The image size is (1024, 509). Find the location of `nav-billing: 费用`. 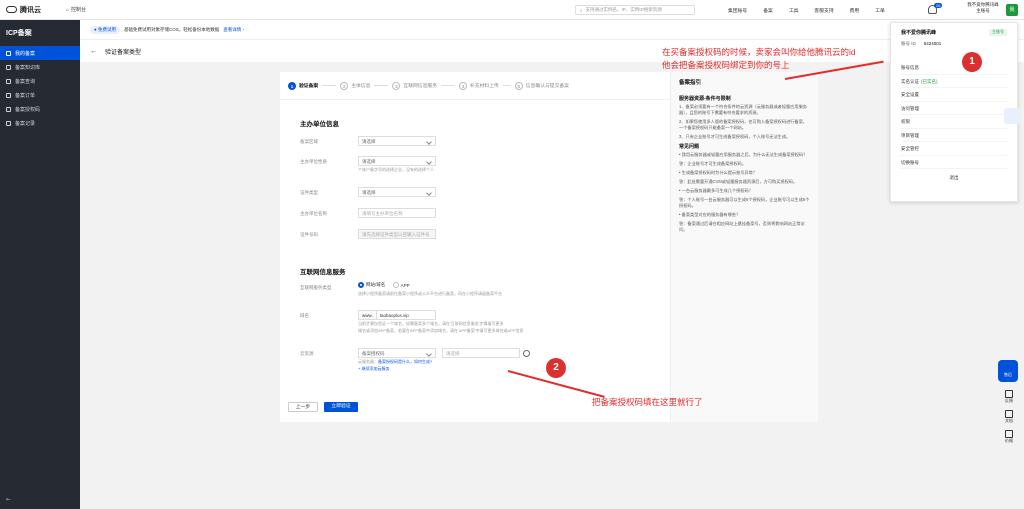

nav-billing: 费用 is located at coordinates (855, 10).